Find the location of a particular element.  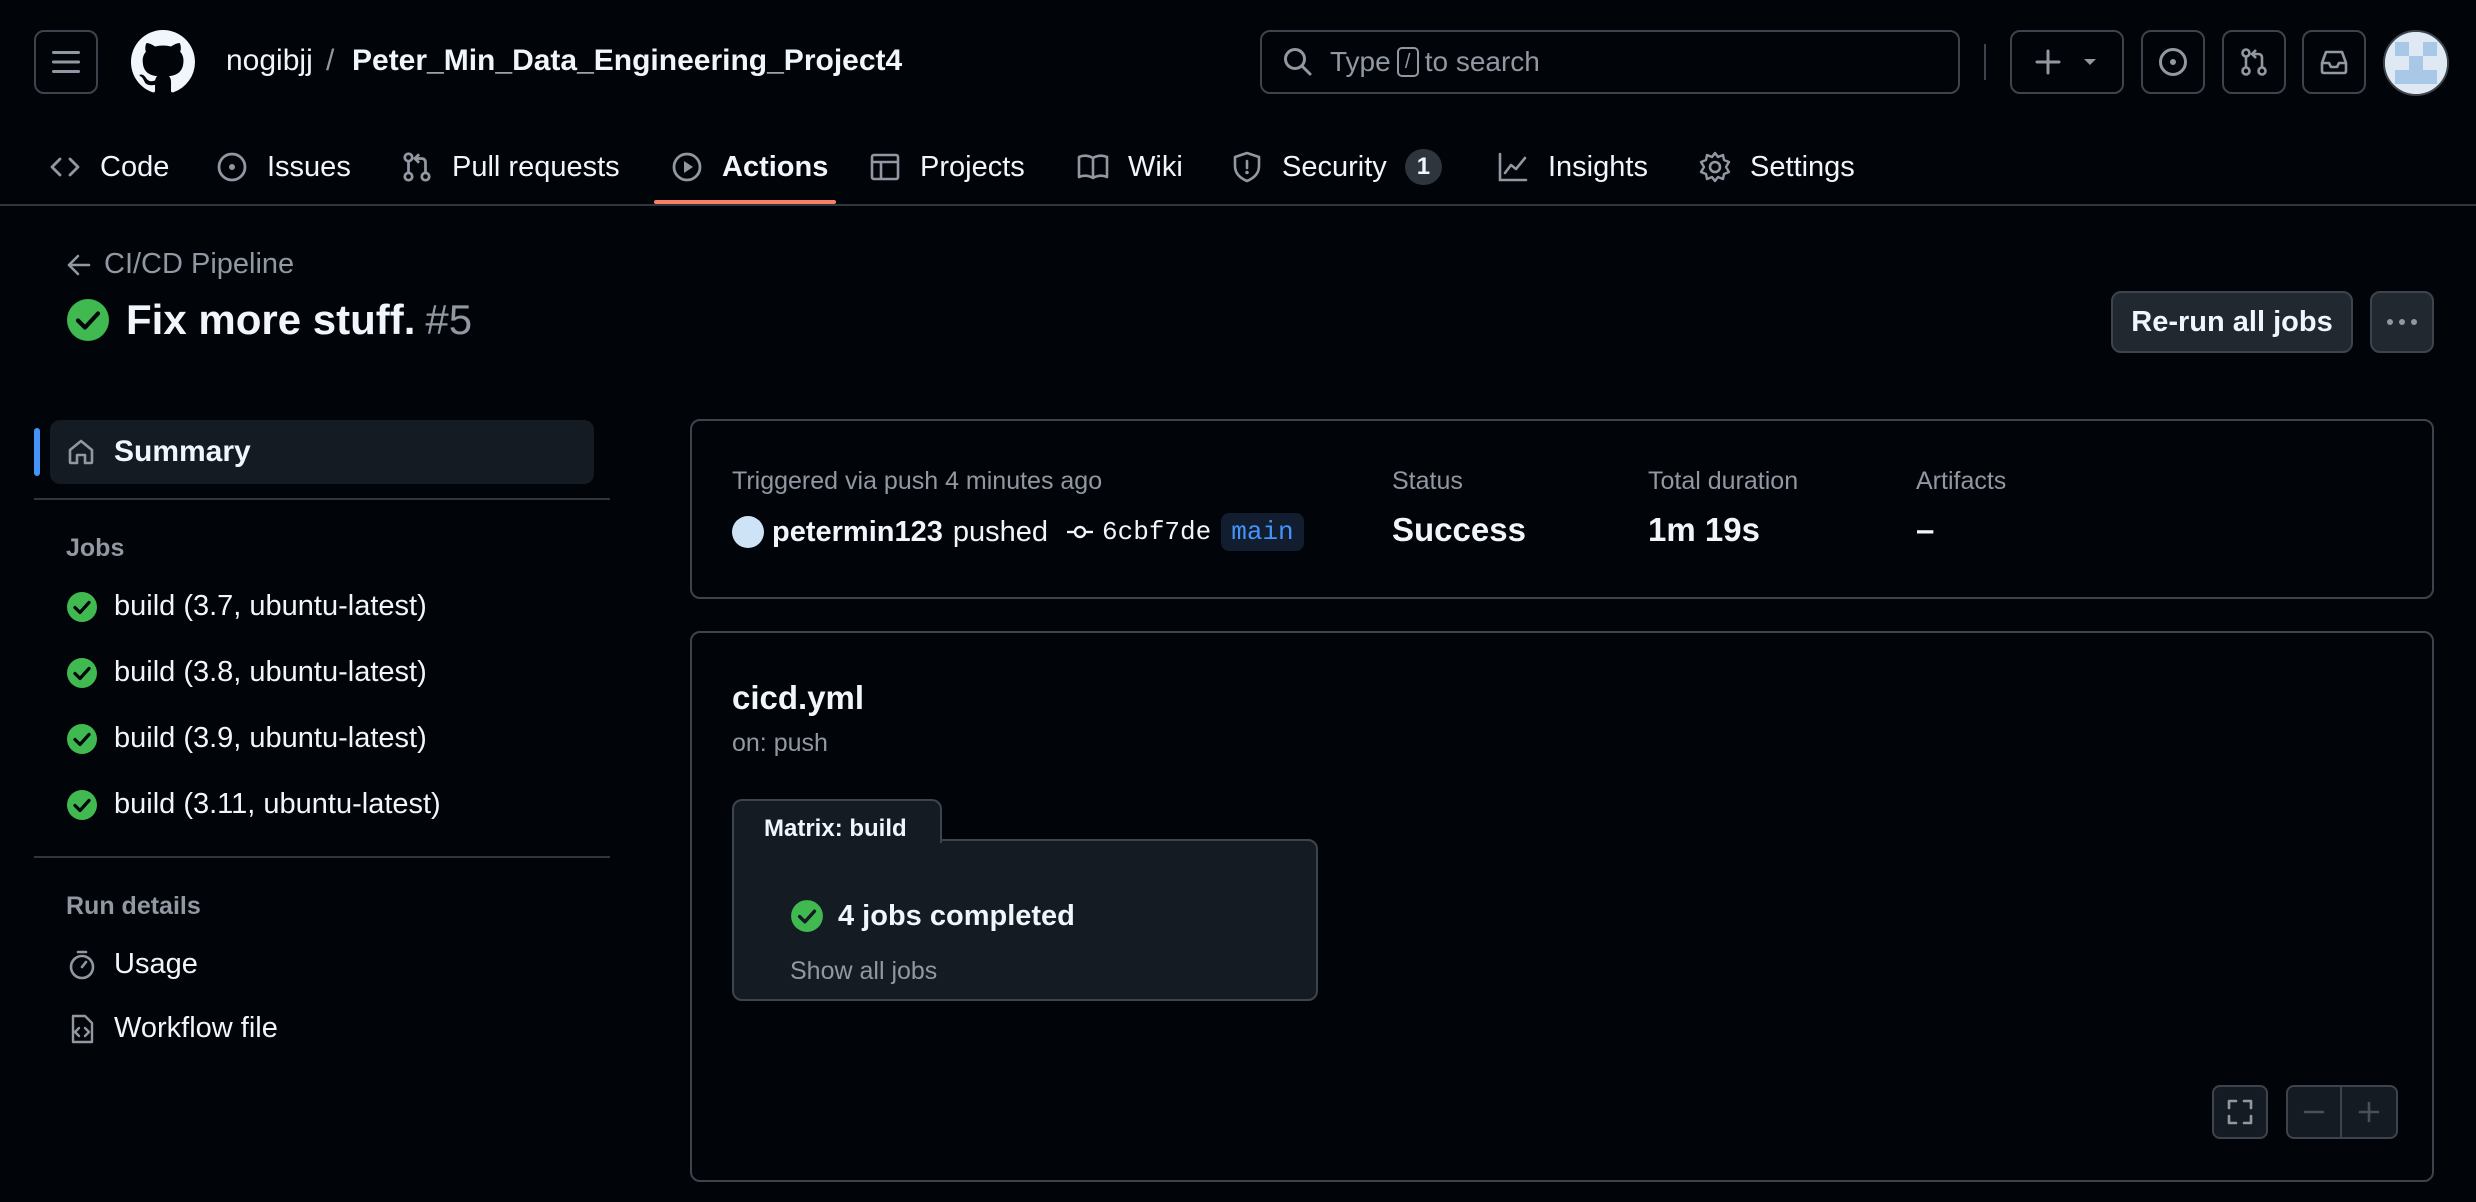

issue-opened-icon is located at coordinates (232, 167).